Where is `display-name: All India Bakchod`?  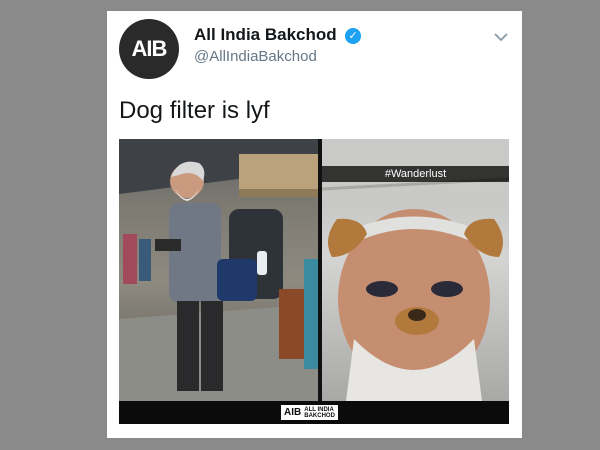 display-name: All India Bakchod is located at coordinates (265, 35).